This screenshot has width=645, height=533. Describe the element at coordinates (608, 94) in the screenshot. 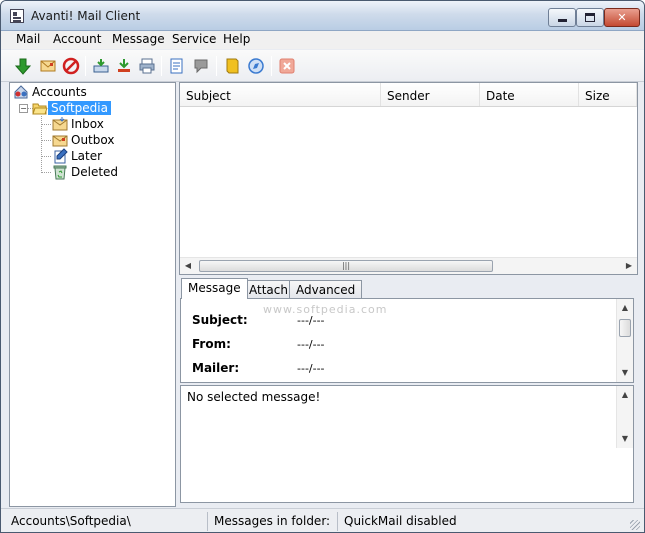

I see `column-size: Size` at that location.